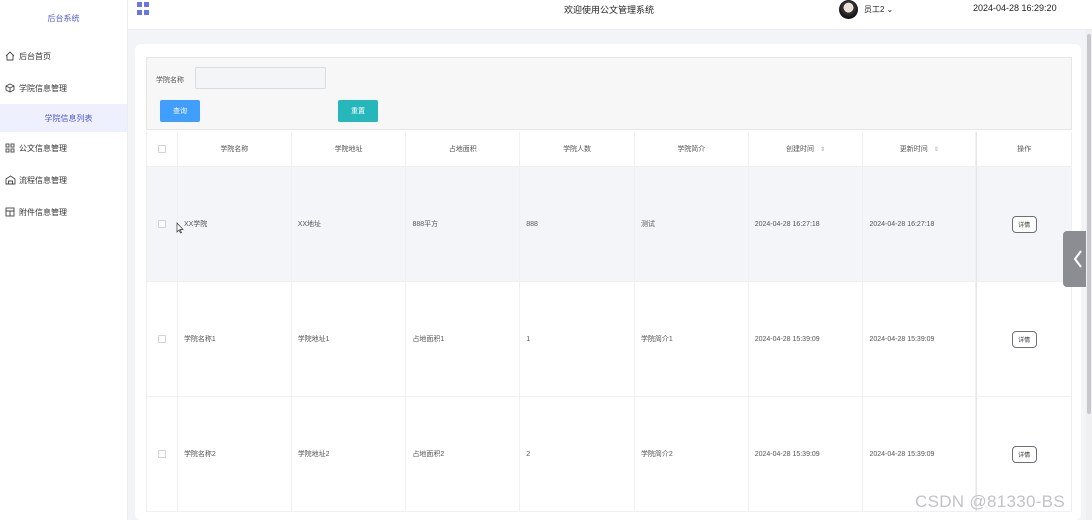 The width and height of the screenshot is (1092, 520). I want to click on building-icon, so click(10, 180).